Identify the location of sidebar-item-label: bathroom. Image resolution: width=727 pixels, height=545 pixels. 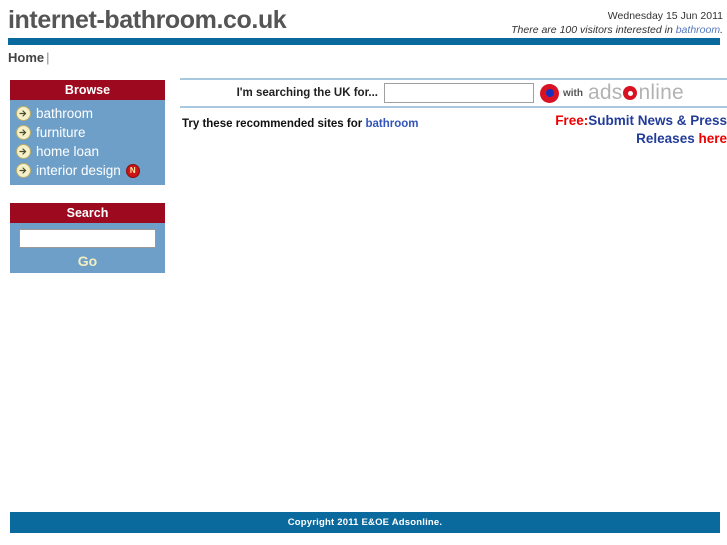
(65, 113).